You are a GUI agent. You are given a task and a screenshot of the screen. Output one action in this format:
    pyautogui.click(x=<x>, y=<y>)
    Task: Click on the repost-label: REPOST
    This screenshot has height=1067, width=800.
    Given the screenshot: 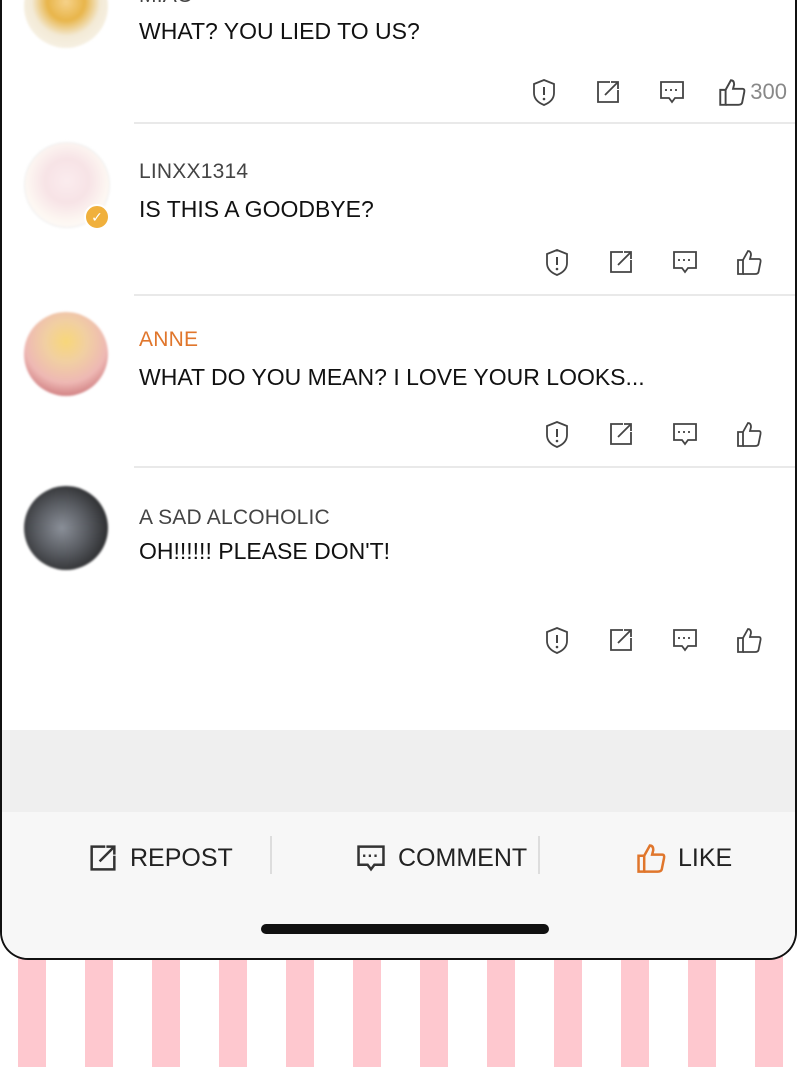 What is the action you would take?
    pyautogui.click(x=181, y=857)
    